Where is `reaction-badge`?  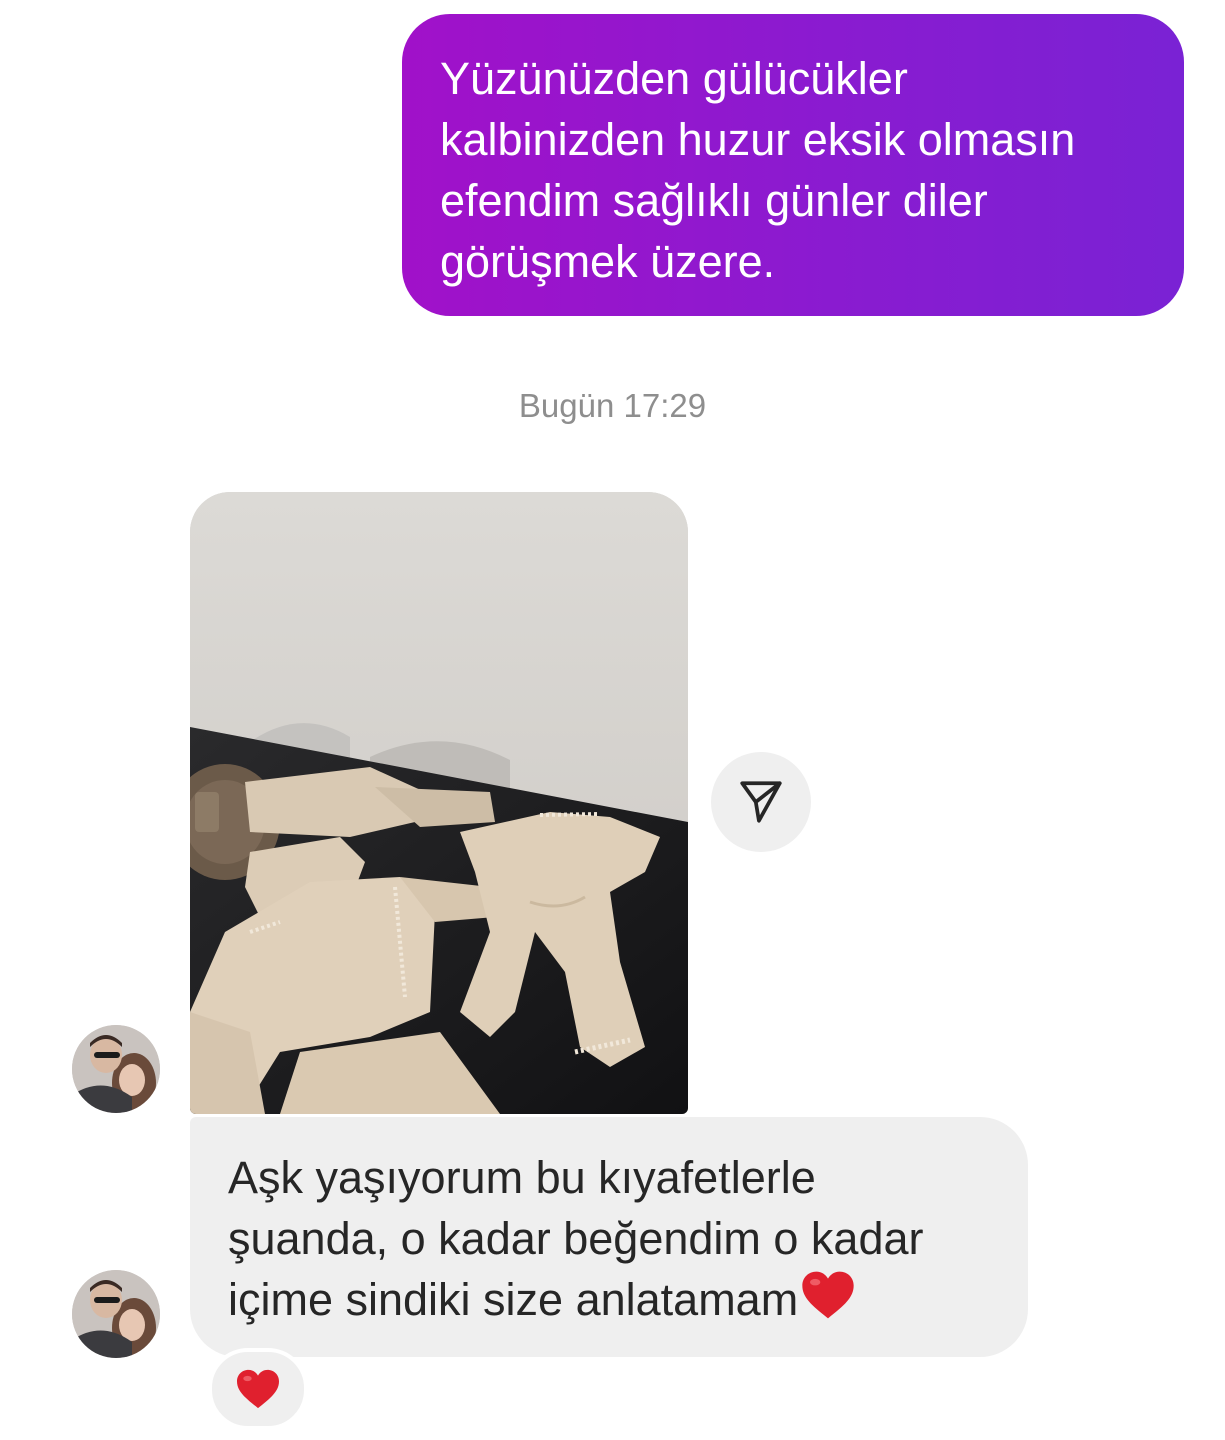 reaction-badge is located at coordinates (258, 1389).